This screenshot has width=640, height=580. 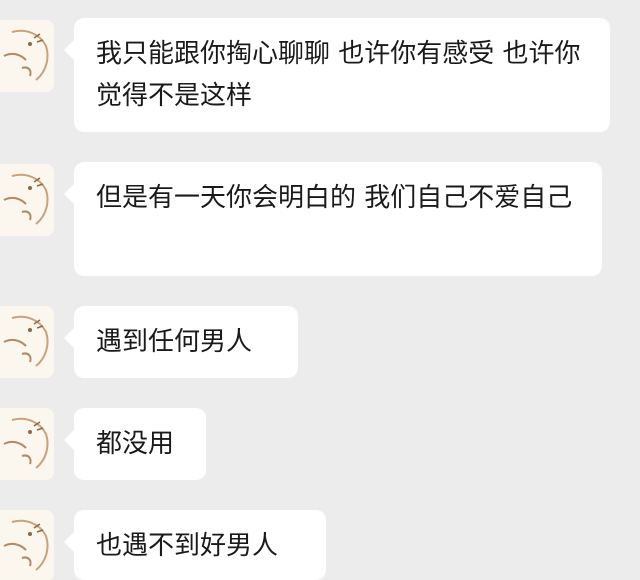 What do you see at coordinates (187, 546) in the screenshot?
I see `message-text: 也遇不到好男人` at bounding box center [187, 546].